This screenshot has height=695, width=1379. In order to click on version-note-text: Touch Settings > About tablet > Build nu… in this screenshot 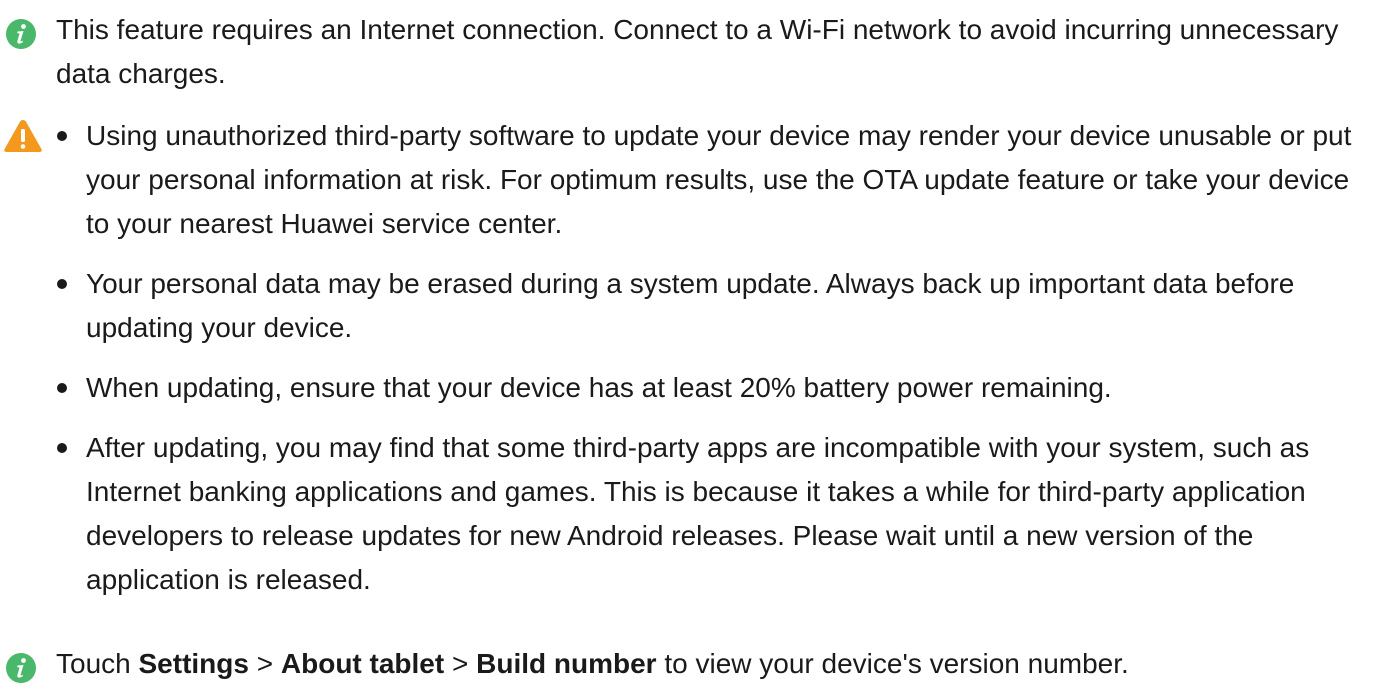, I will do `click(707, 664)`.